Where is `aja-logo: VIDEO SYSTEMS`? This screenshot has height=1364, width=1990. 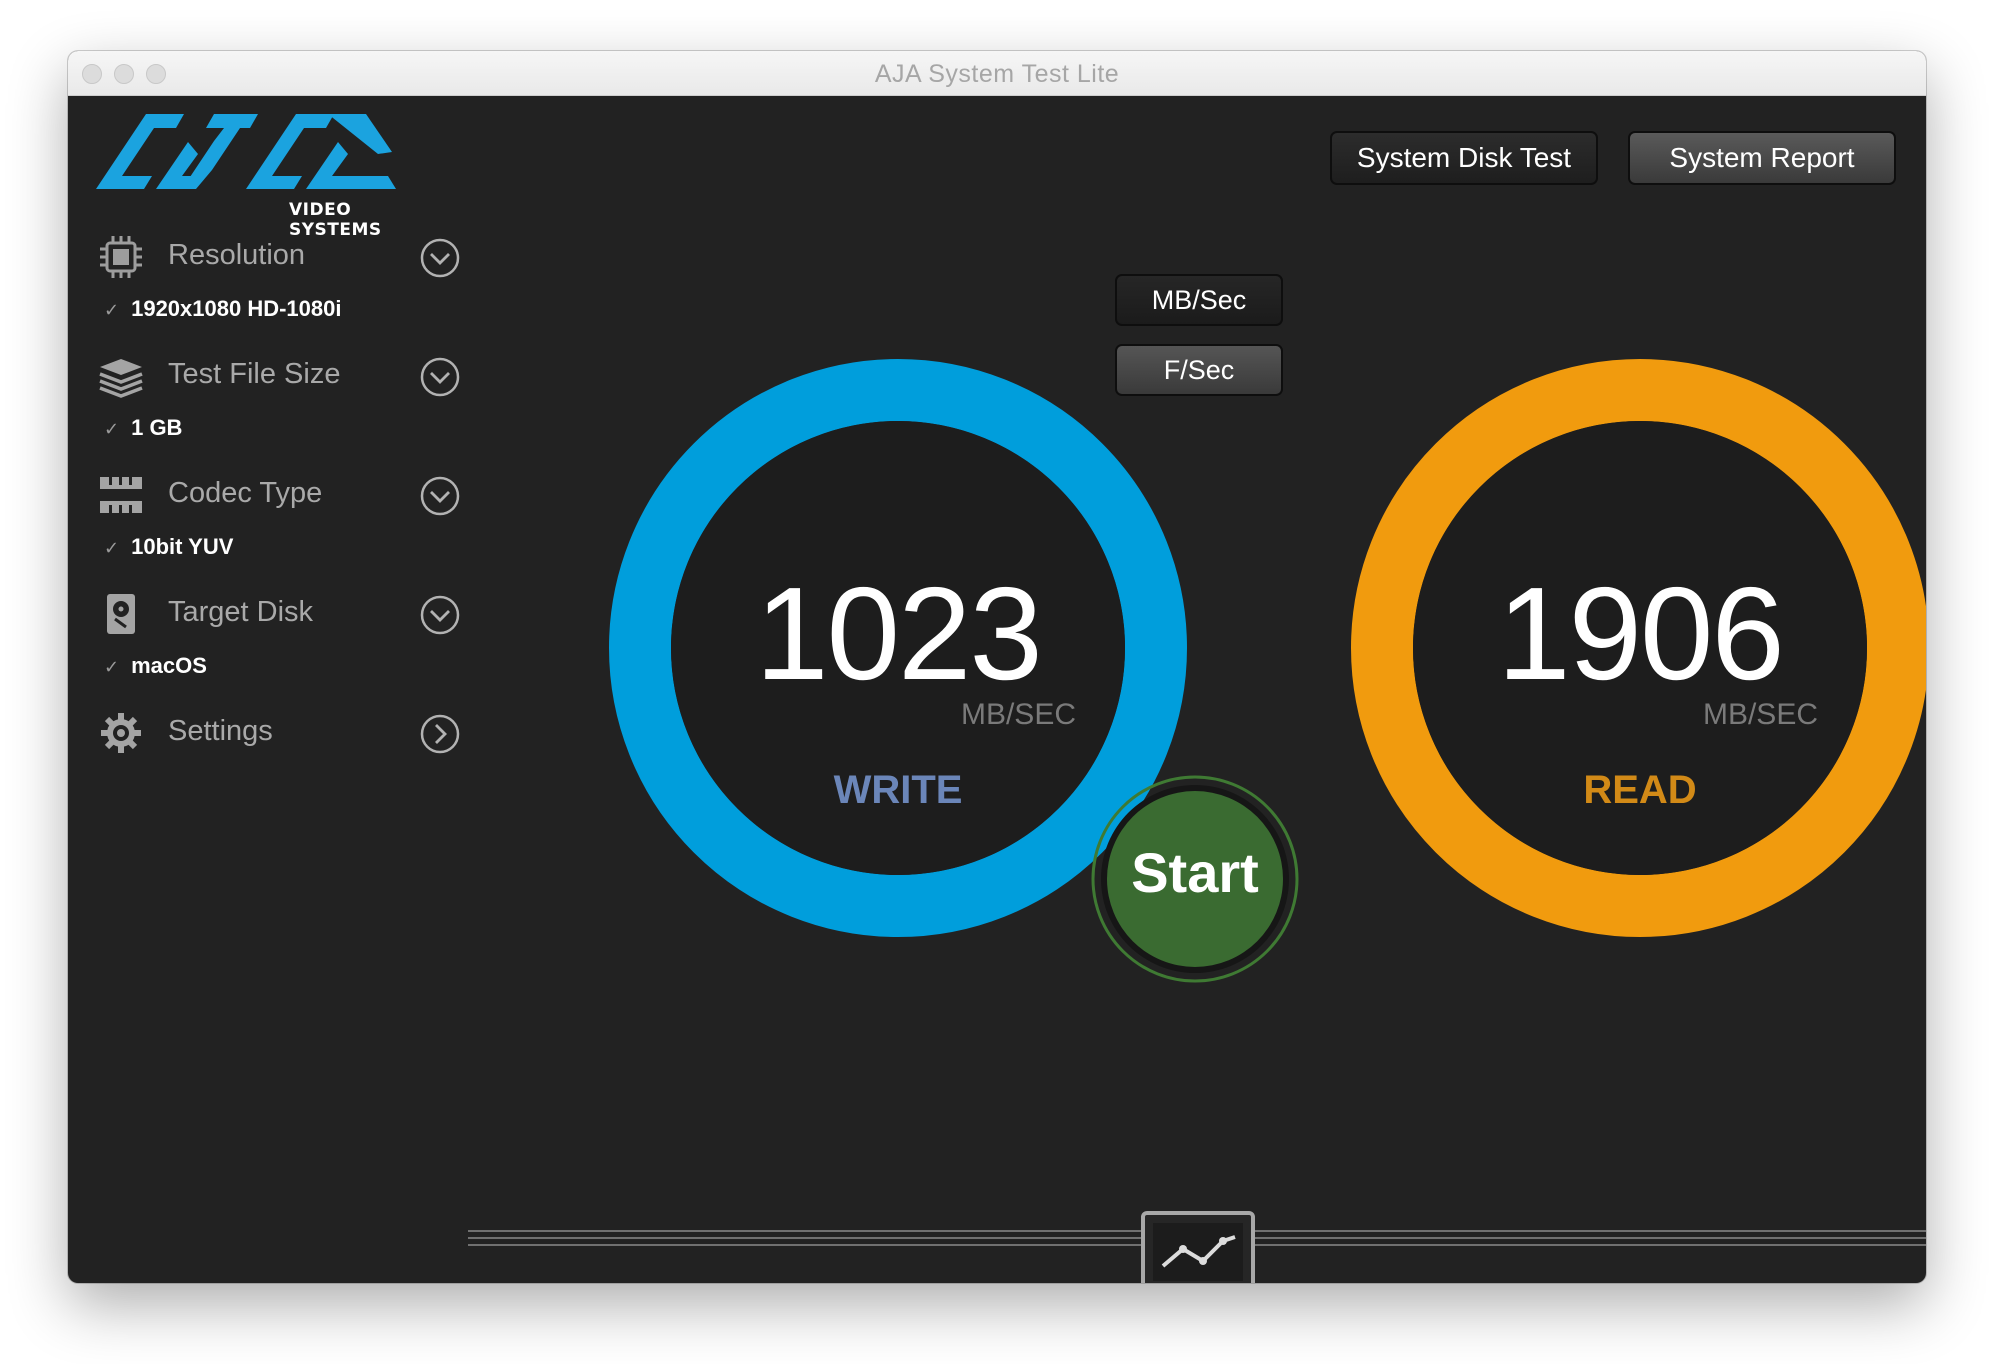
aja-logo: VIDEO SYSTEMS is located at coordinates (246, 177).